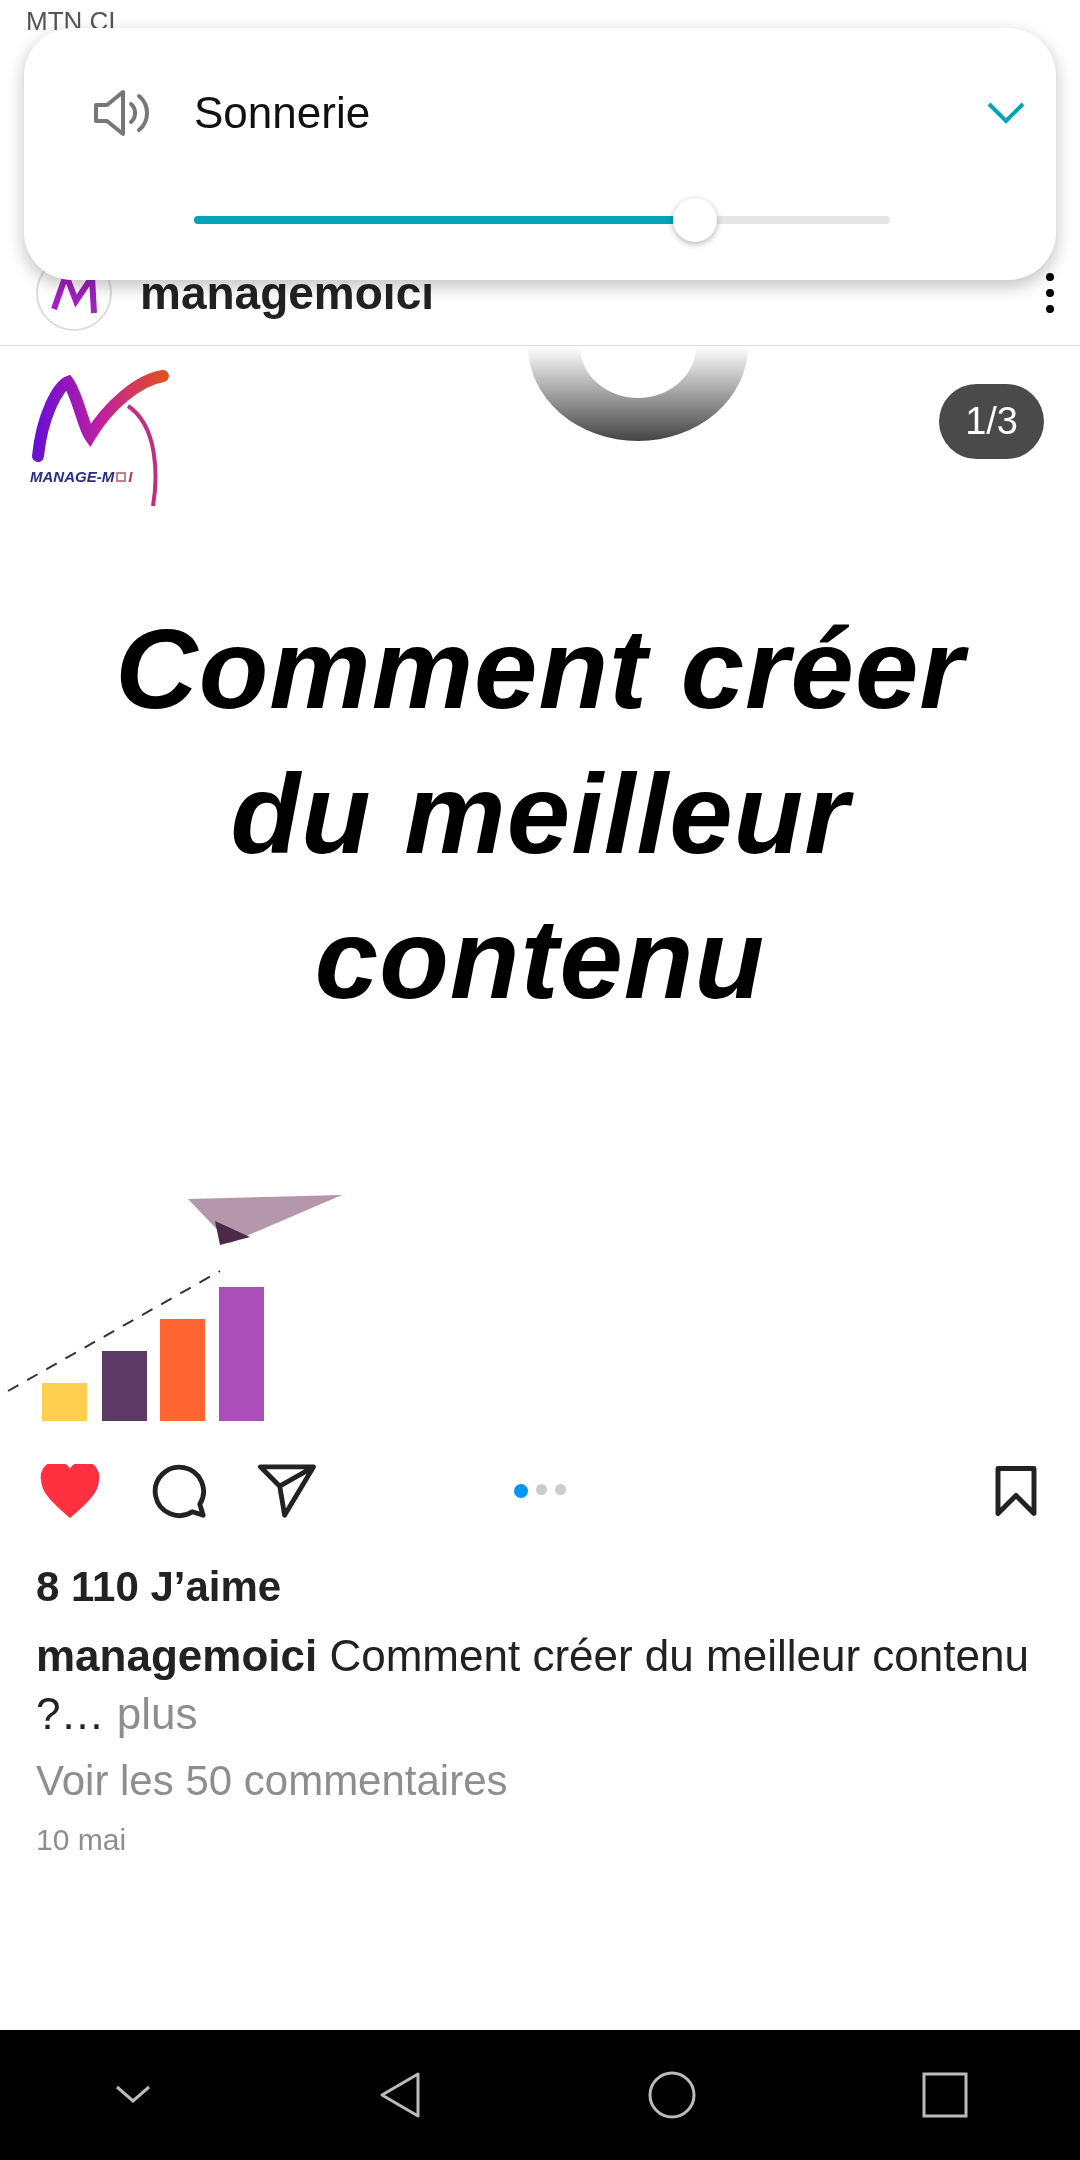 This screenshot has height=2160, width=1080. I want to click on expand-icon, so click(1006, 113).